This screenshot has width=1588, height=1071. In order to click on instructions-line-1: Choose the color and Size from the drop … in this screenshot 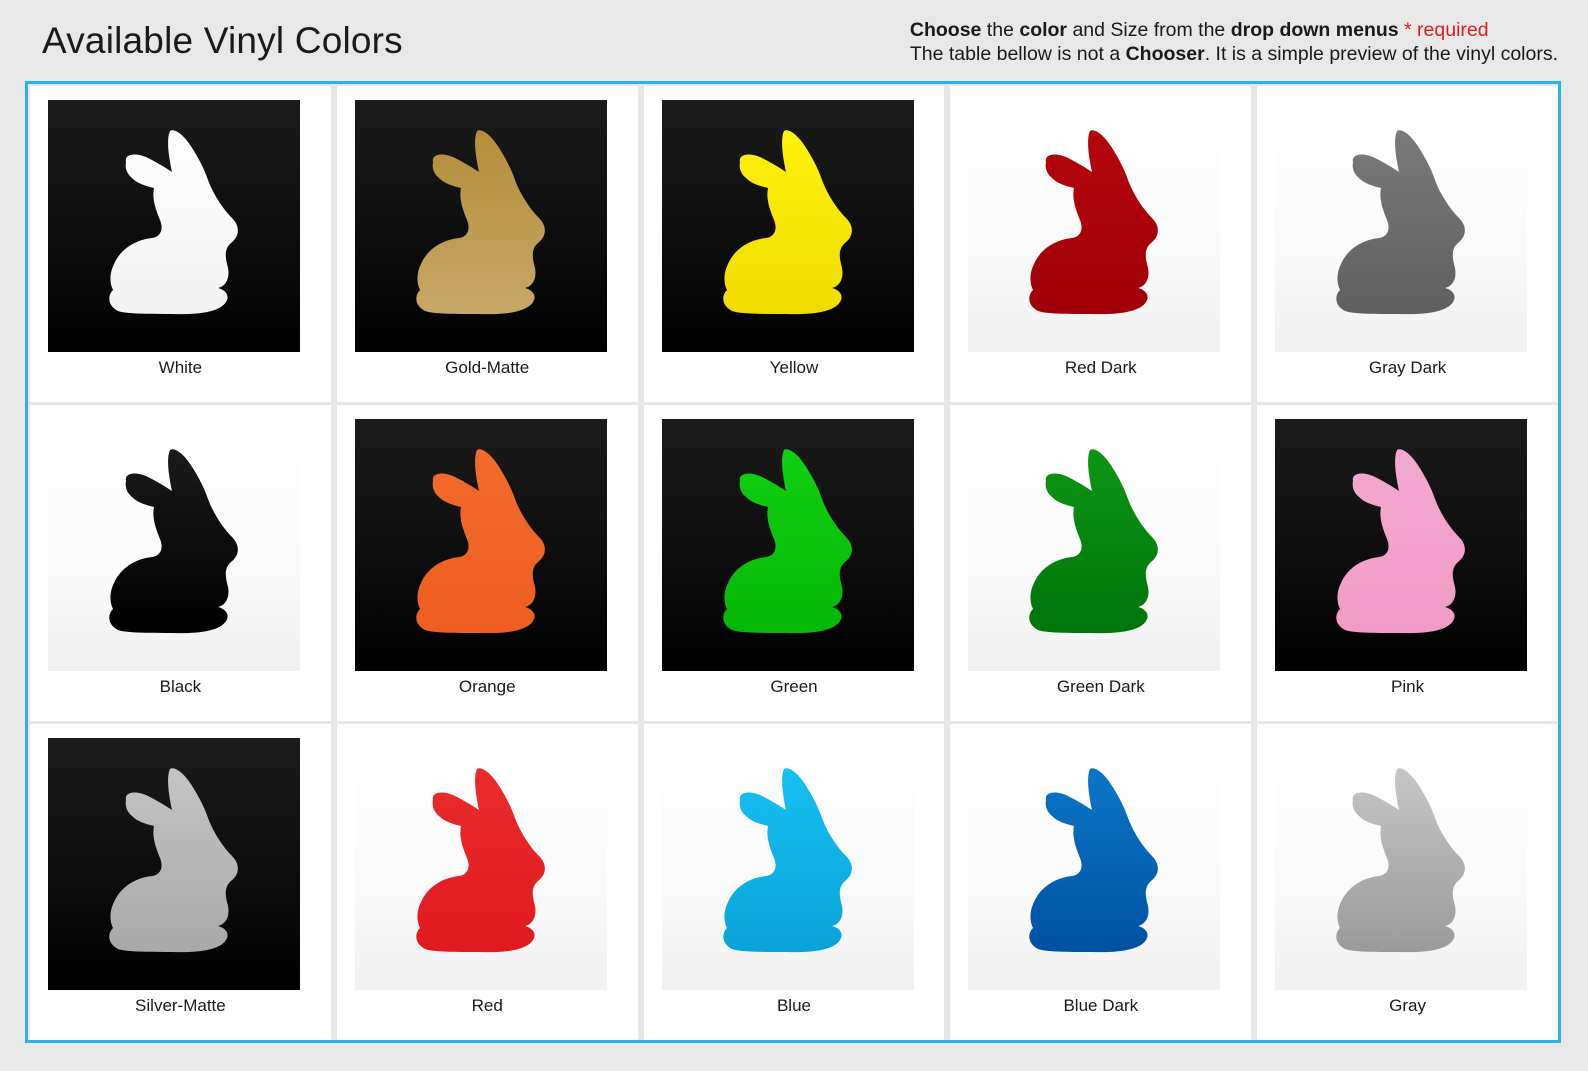, I will do `click(1199, 30)`.